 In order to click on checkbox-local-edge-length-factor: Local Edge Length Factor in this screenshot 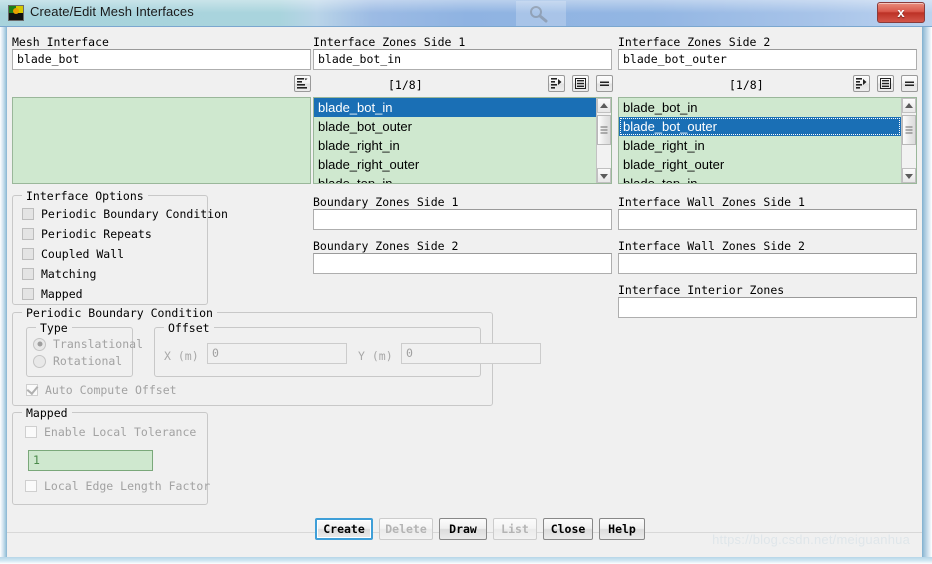, I will do `click(117, 486)`.